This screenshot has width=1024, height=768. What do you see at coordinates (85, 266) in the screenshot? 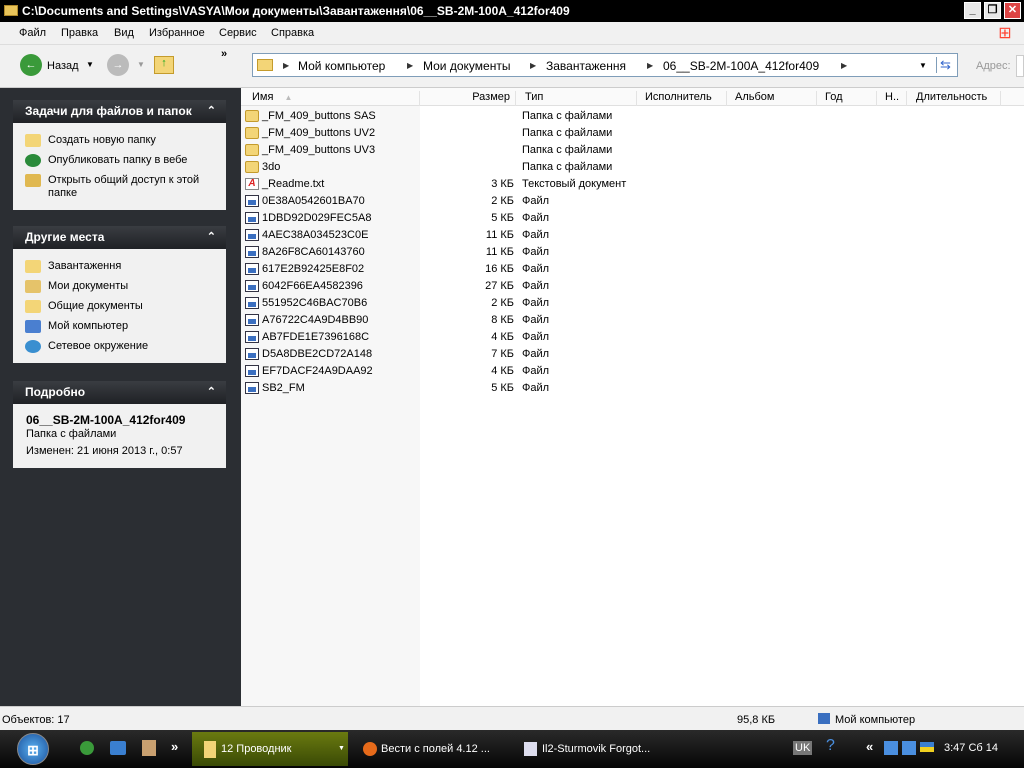
I see `place-label: Завантаження` at bounding box center [85, 266].